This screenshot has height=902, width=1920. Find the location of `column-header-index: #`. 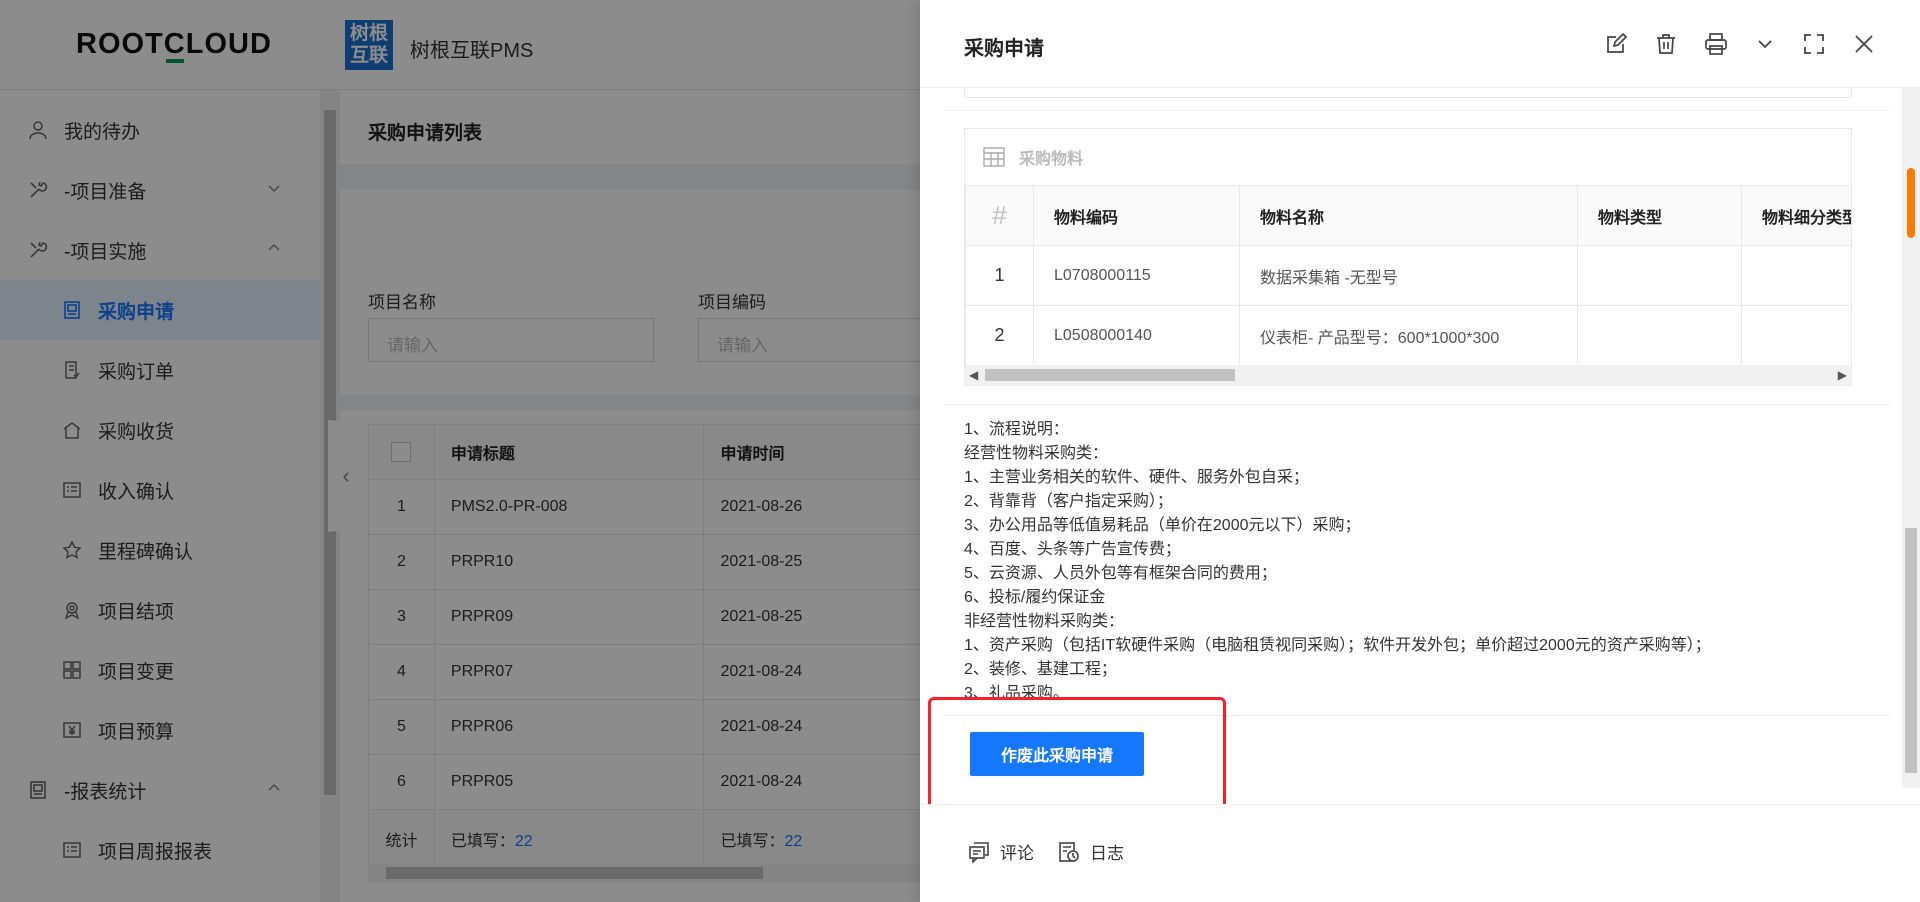

column-header-index: # is located at coordinates (999, 215).